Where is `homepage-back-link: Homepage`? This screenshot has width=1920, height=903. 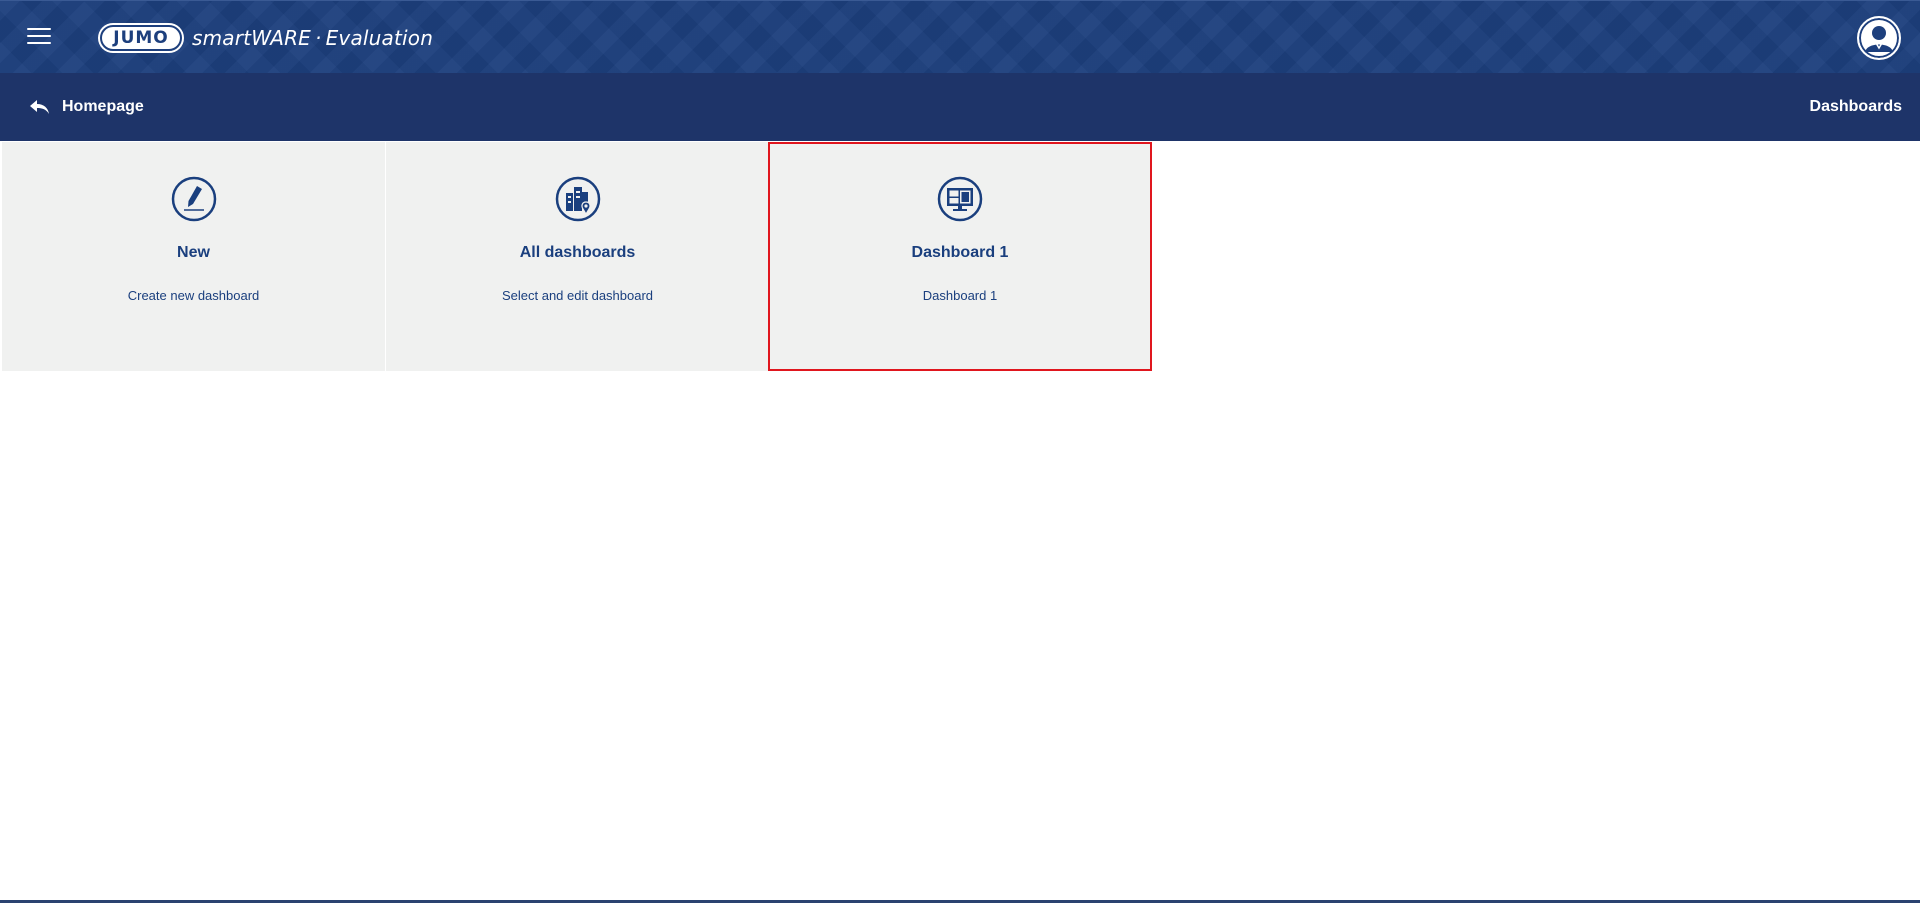
homepage-back-link: Homepage is located at coordinates (86, 107).